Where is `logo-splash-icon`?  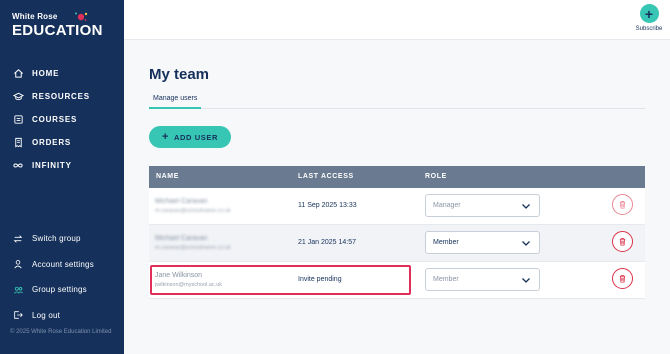
logo-splash-icon is located at coordinates (81, 16).